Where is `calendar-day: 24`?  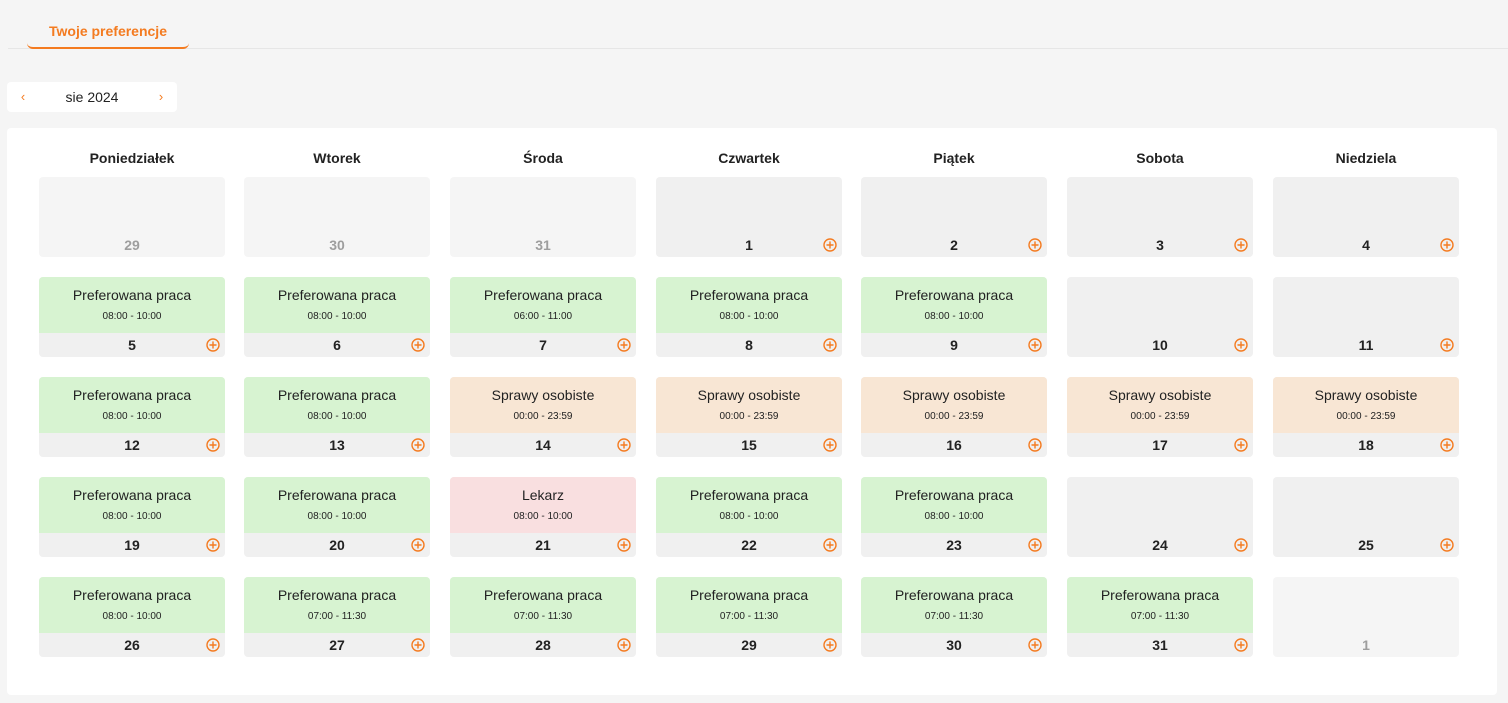
calendar-day: 24 is located at coordinates (1160, 517).